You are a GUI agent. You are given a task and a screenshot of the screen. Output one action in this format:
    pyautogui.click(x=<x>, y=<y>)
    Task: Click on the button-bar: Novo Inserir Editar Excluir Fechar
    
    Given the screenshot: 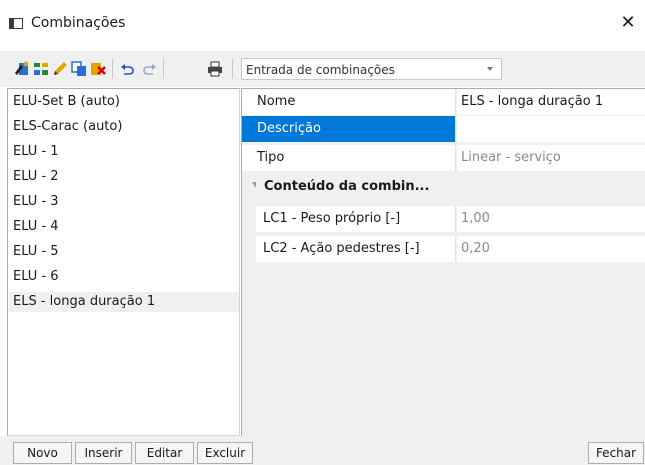 What is the action you would take?
    pyautogui.click(x=322, y=450)
    